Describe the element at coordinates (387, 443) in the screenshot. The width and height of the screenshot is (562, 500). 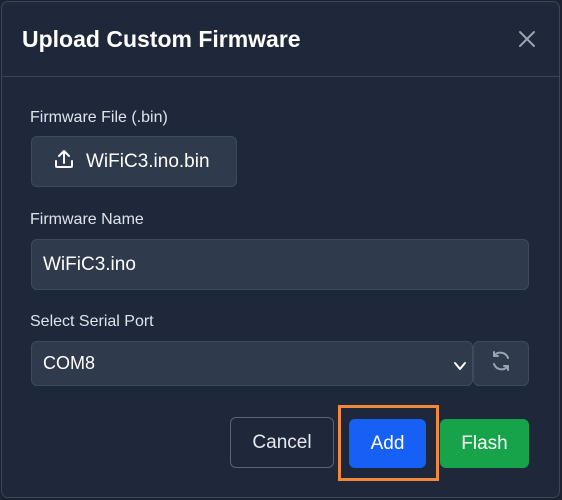
I see `add-button: Add` at that location.